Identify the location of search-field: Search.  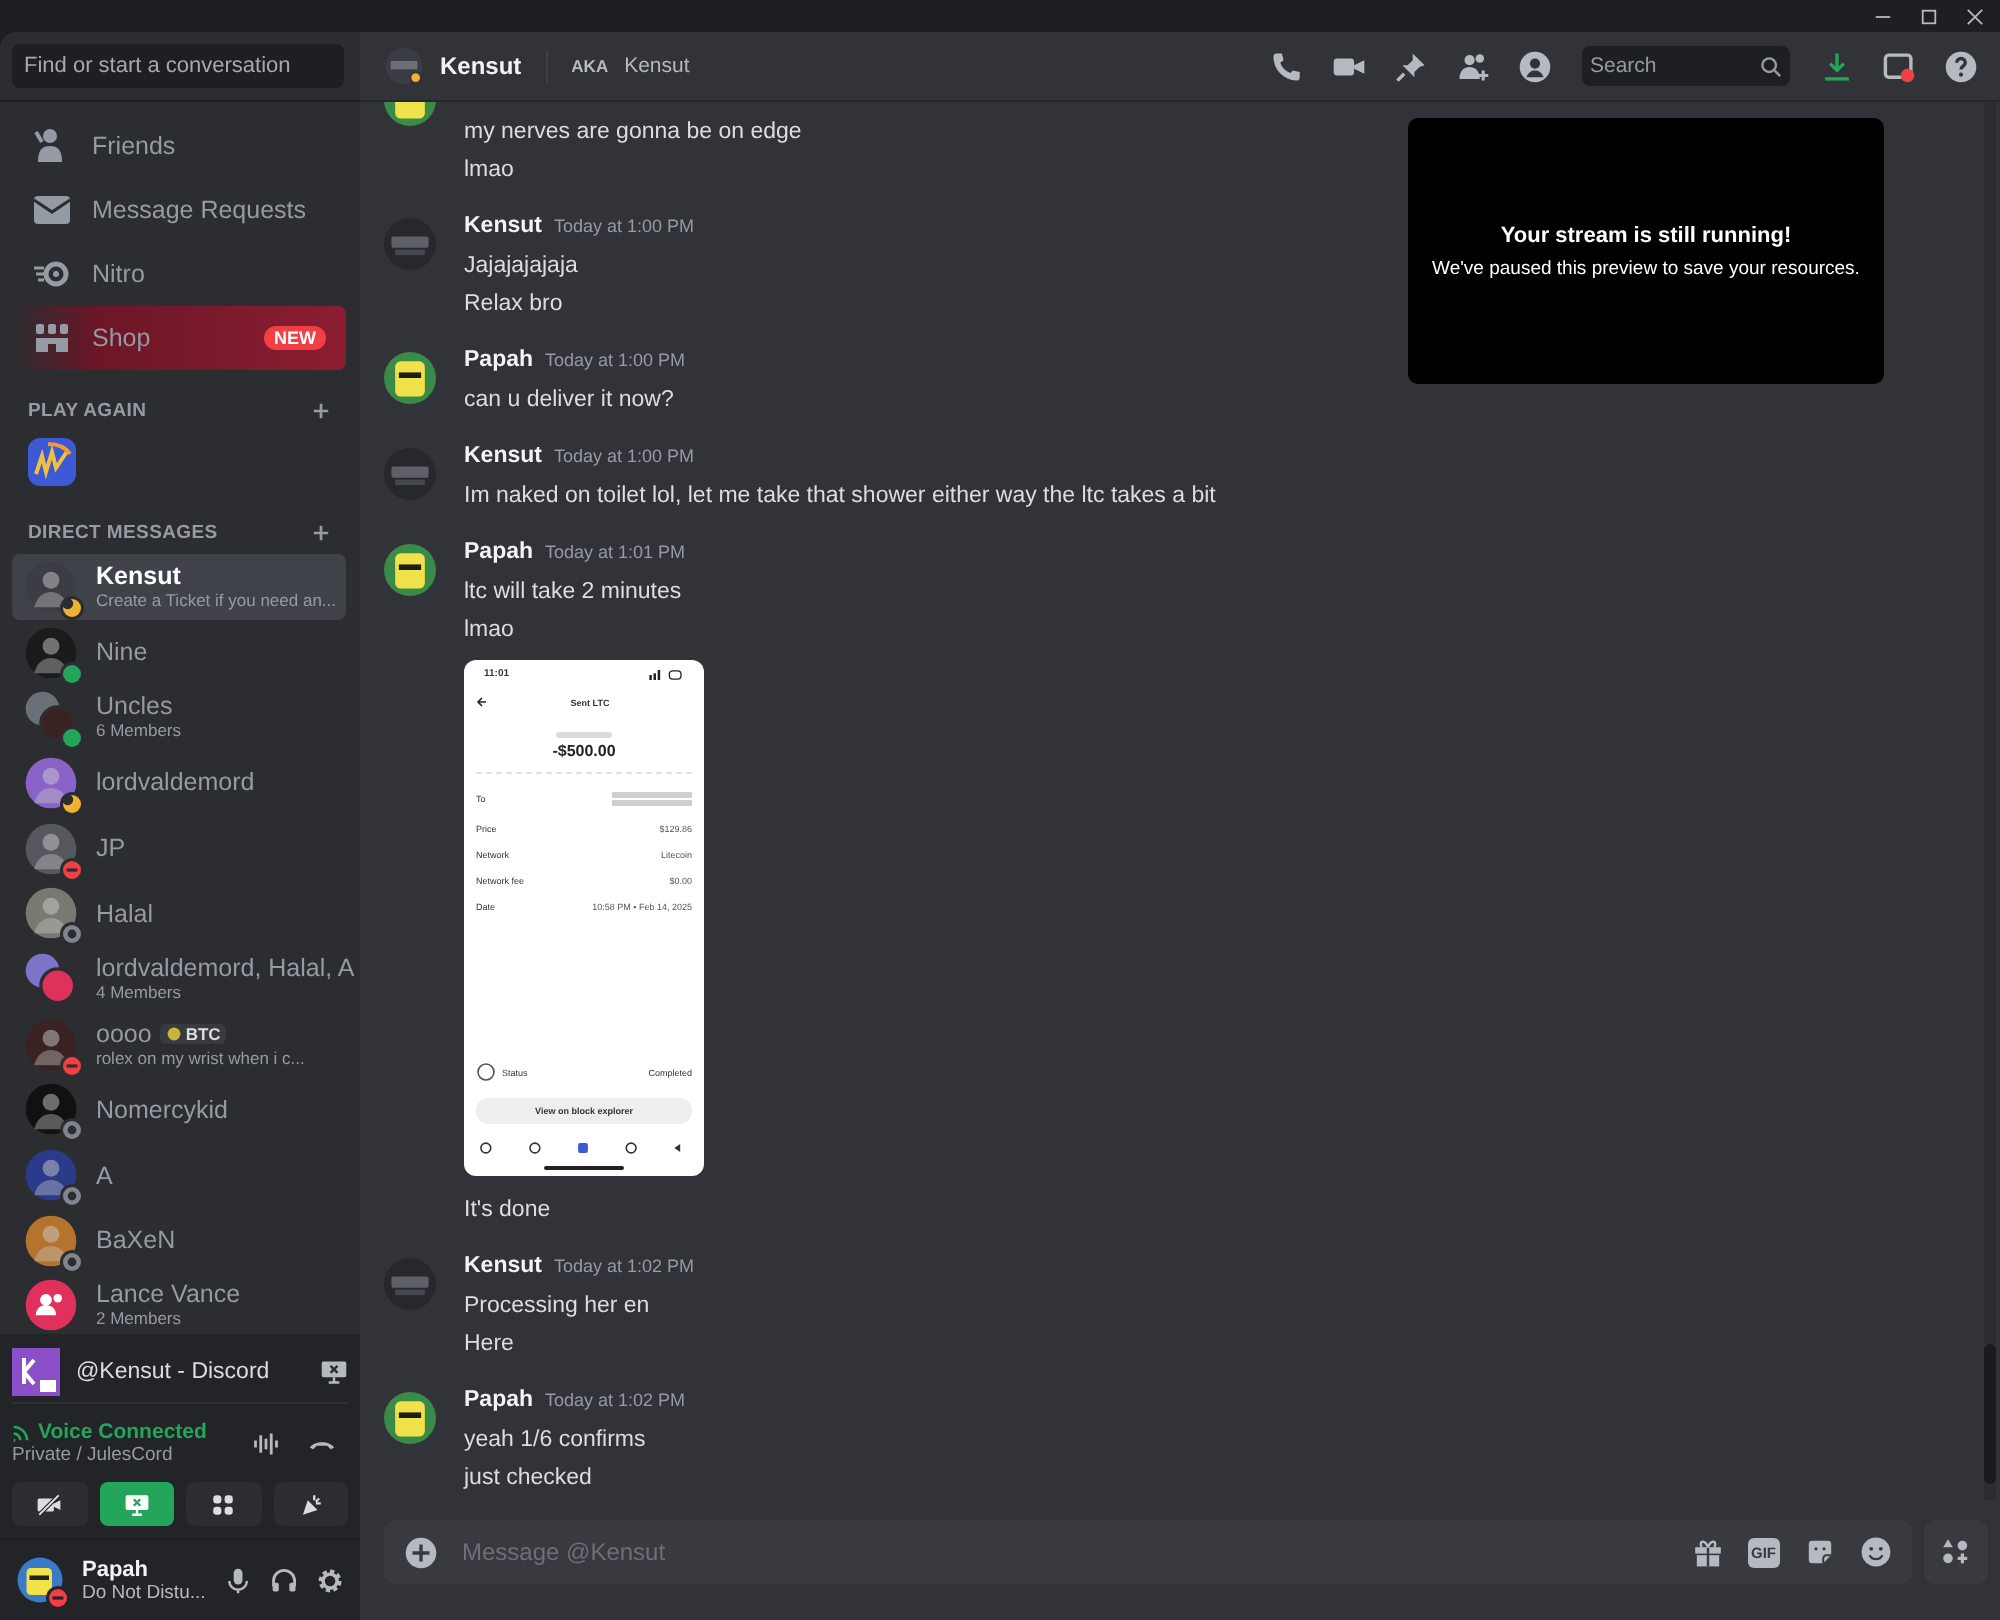
(1686, 66).